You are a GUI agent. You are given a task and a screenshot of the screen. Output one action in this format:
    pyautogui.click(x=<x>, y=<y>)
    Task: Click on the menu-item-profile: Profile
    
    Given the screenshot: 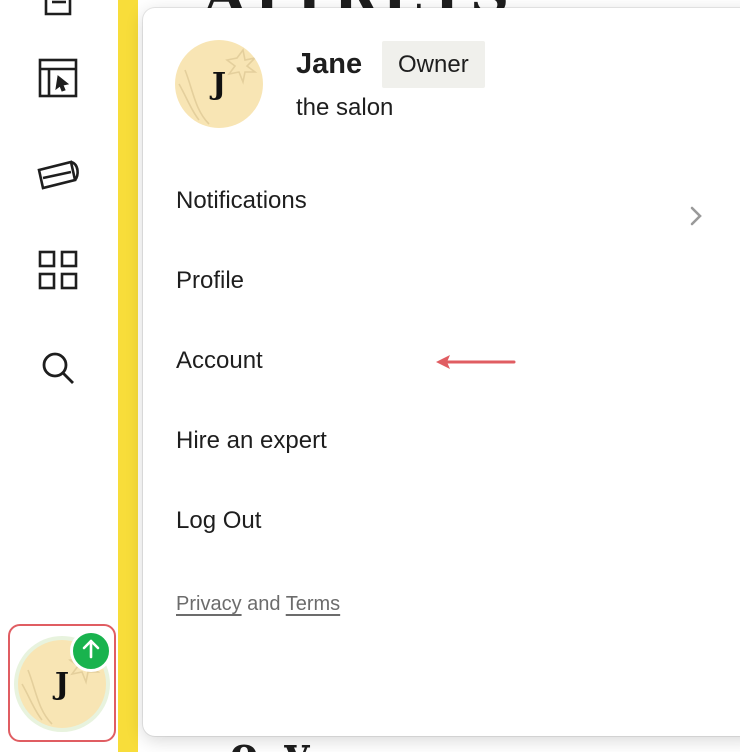 What is the action you would take?
    pyautogui.click(x=441, y=281)
    